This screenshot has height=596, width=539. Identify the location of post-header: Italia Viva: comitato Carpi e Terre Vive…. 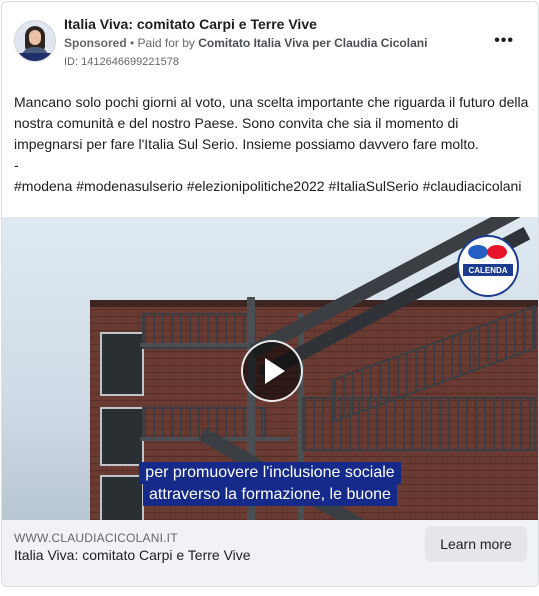
(270, 40).